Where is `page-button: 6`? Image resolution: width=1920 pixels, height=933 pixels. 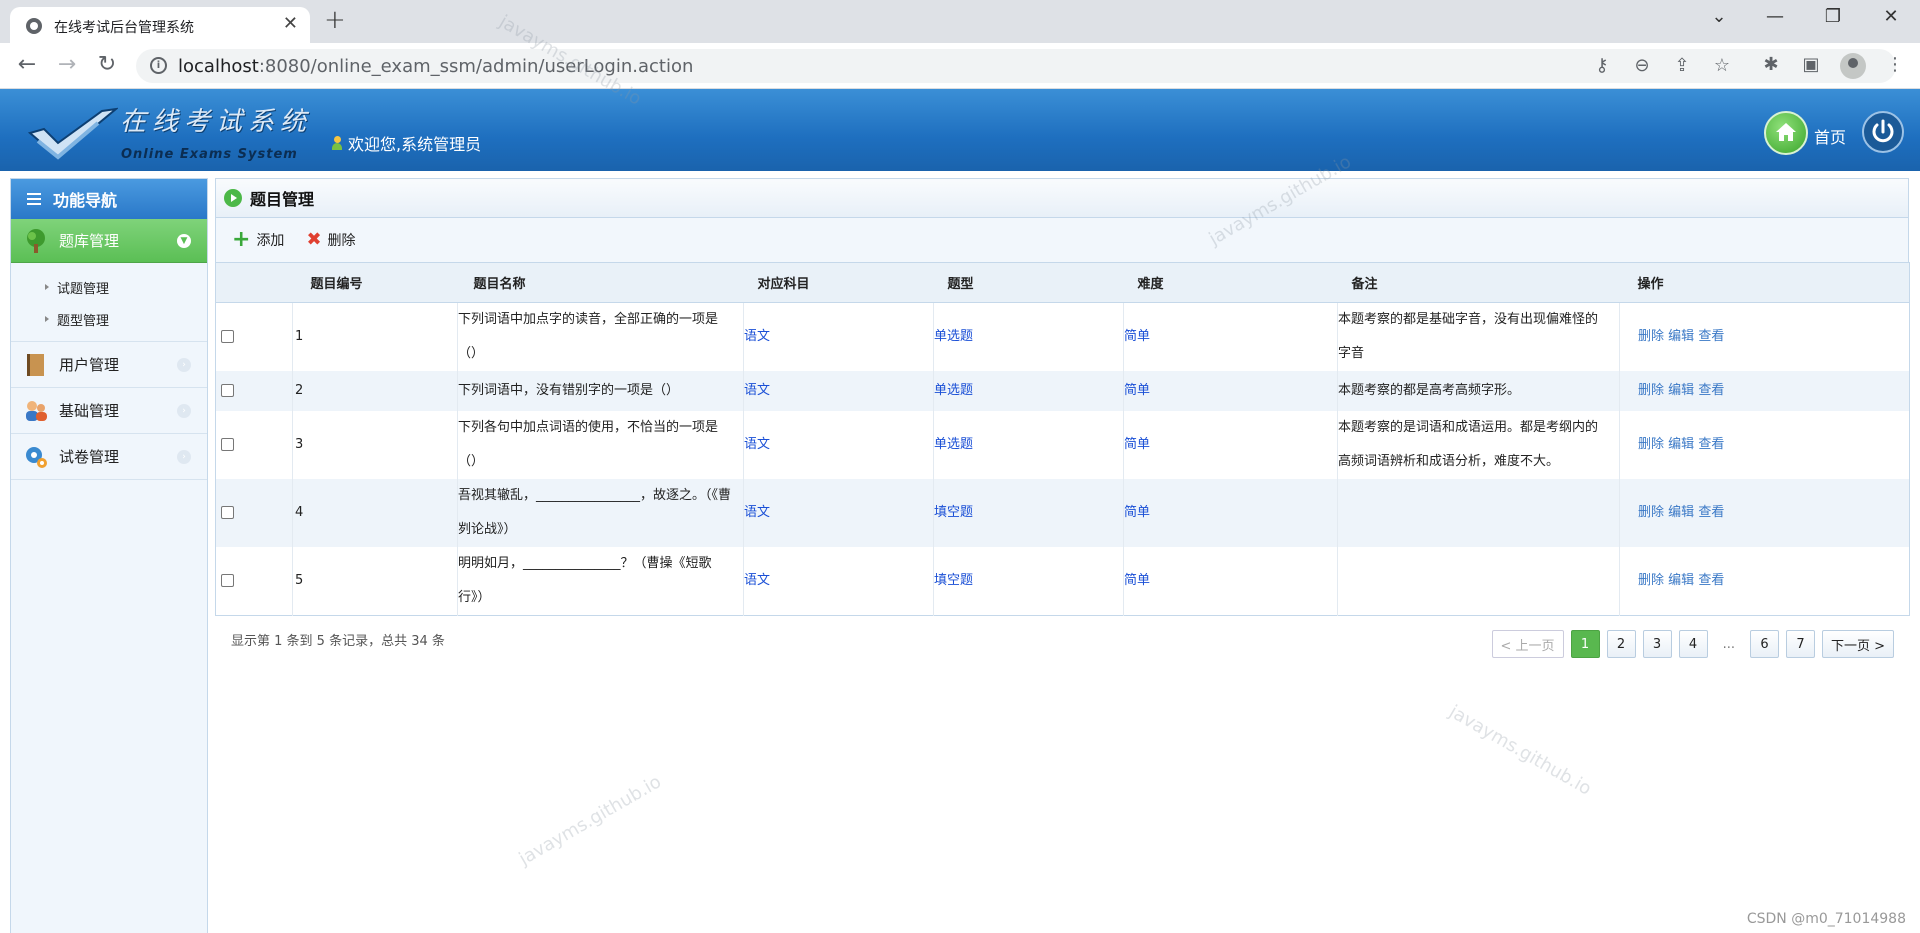 page-button: 6 is located at coordinates (1764, 644).